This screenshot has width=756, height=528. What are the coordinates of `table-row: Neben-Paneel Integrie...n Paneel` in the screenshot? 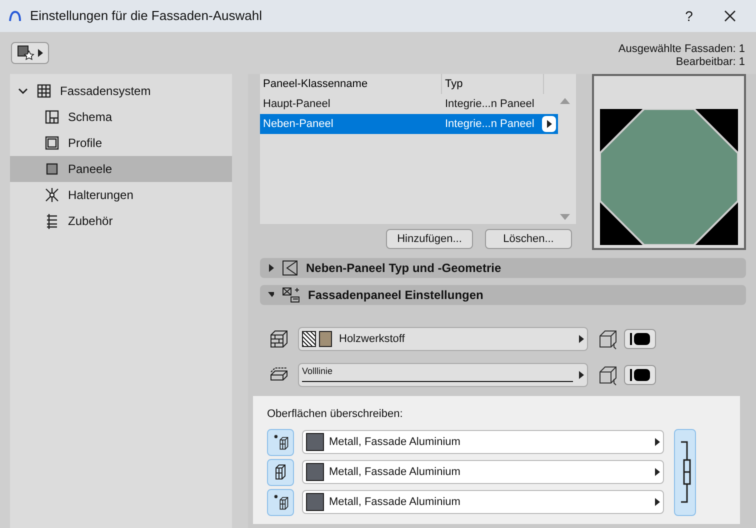 It's located at (409, 124).